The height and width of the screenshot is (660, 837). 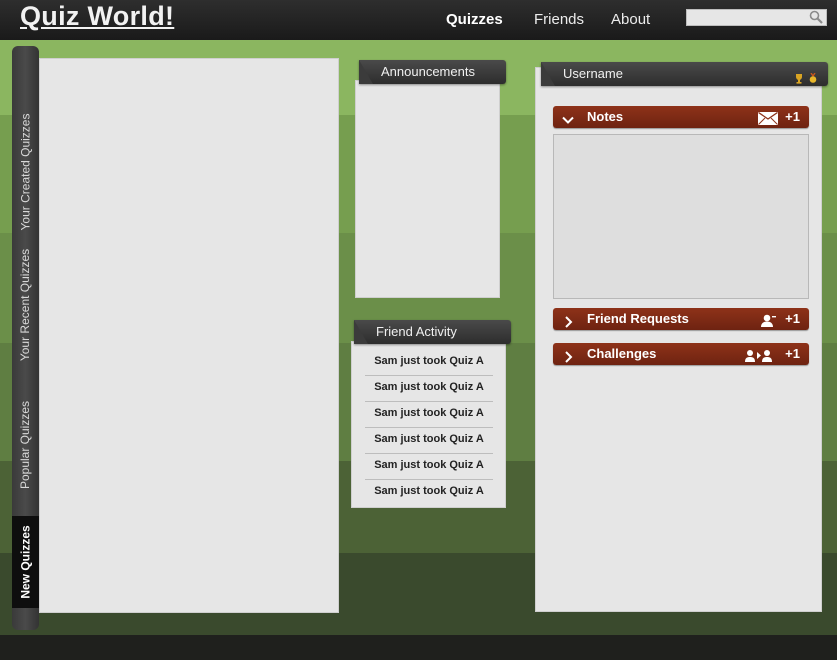 What do you see at coordinates (745, 20) in the screenshot?
I see `search-input` at bounding box center [745, 20].